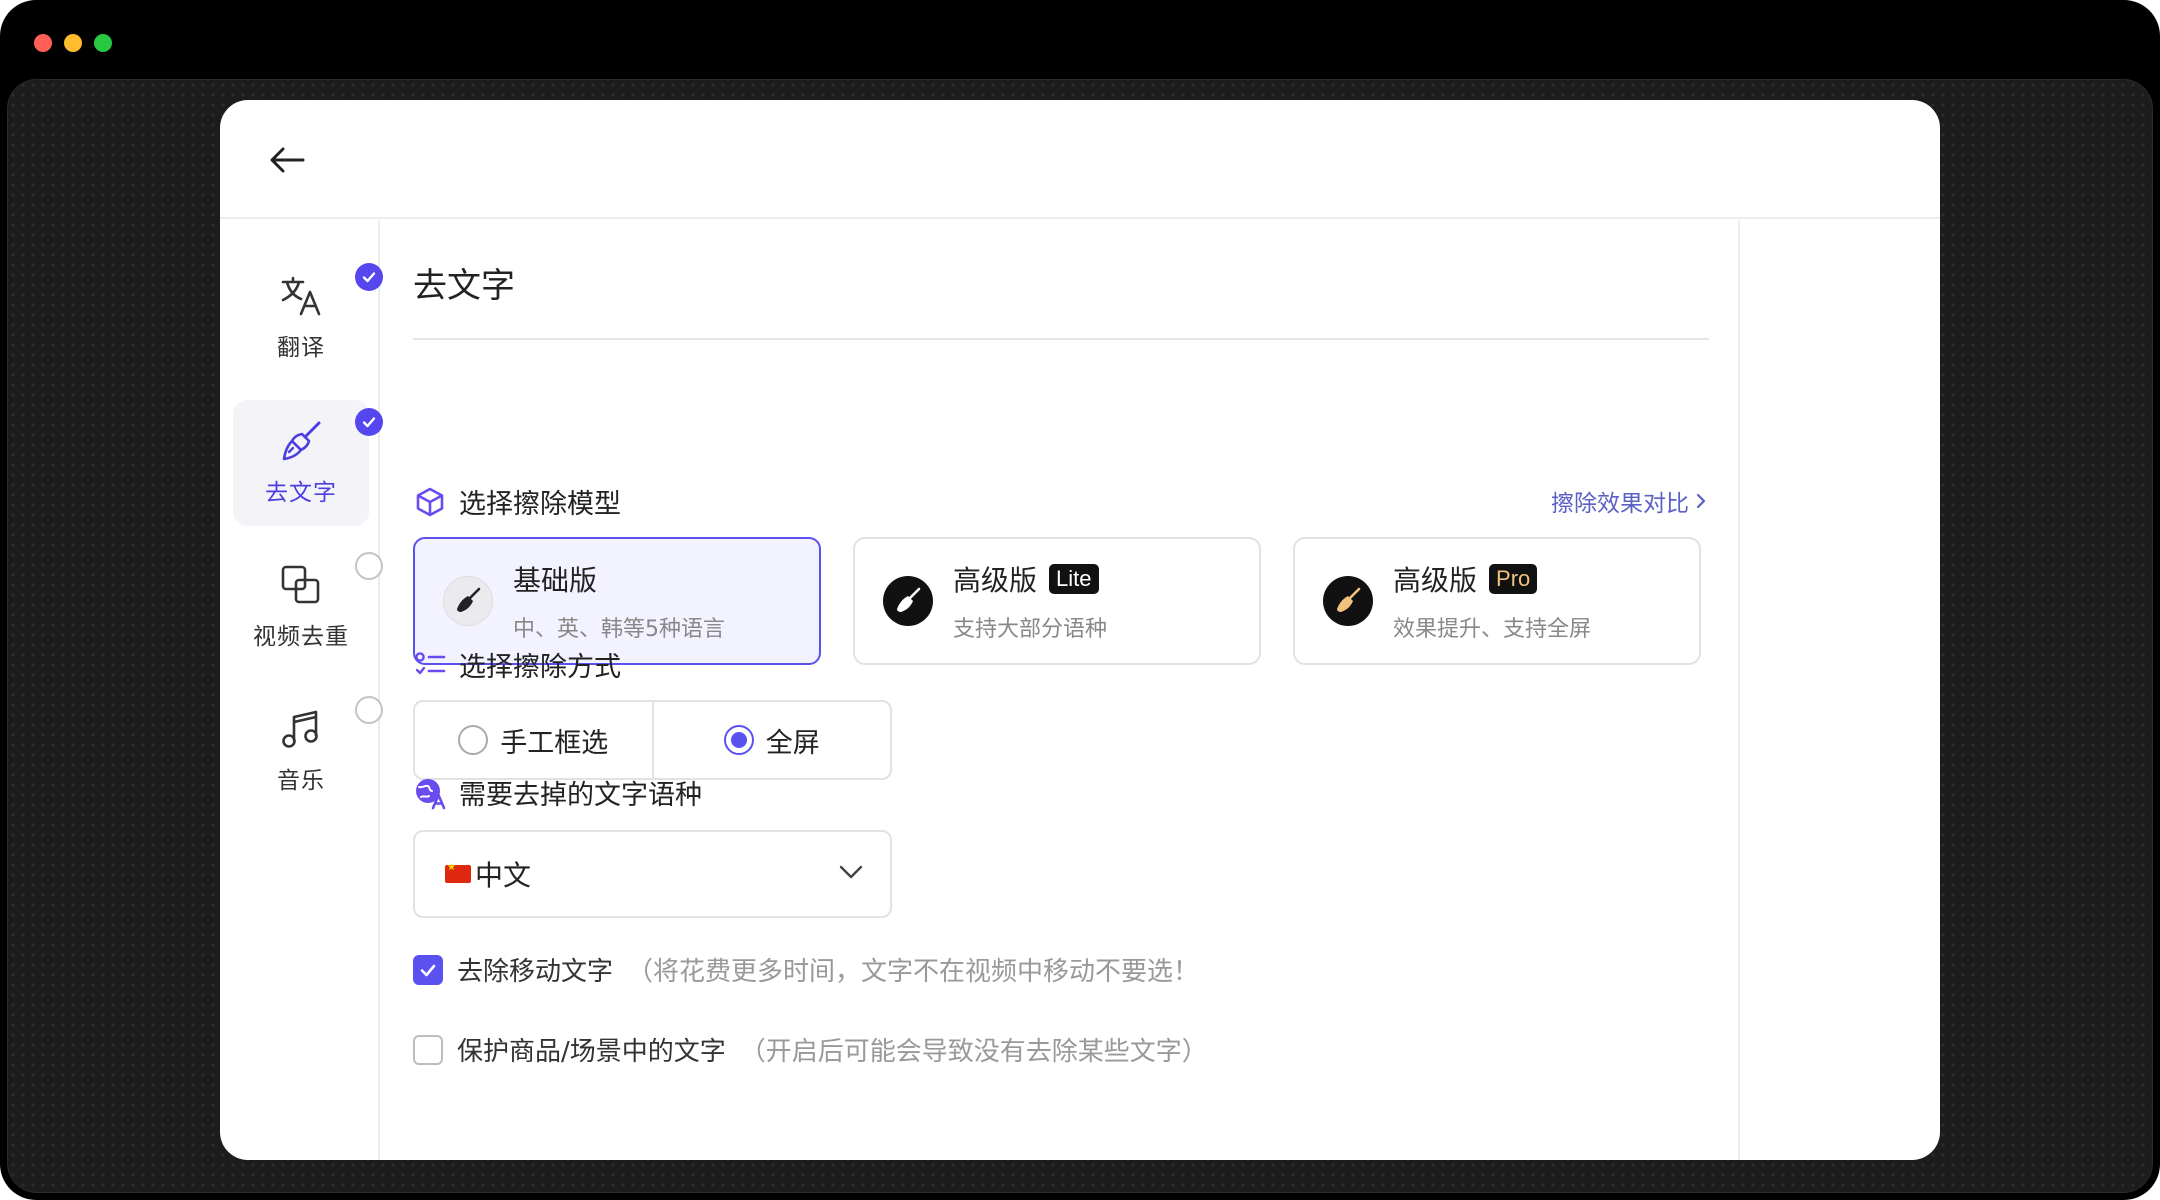  What do you see at coordinates (535, 972) in the screenshot?
I see `option-label: 去除移动文字` at bounding box center [535, 972].